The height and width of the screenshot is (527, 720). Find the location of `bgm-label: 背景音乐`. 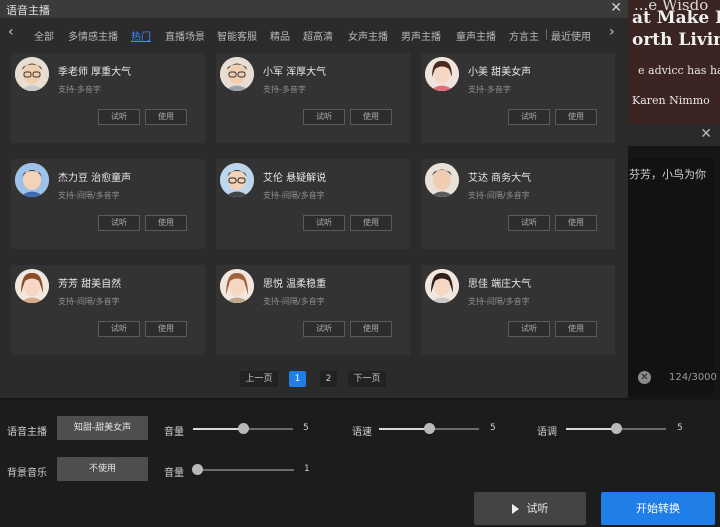

bgm-label: 背景音乐 is located at coordinates (27, 473).